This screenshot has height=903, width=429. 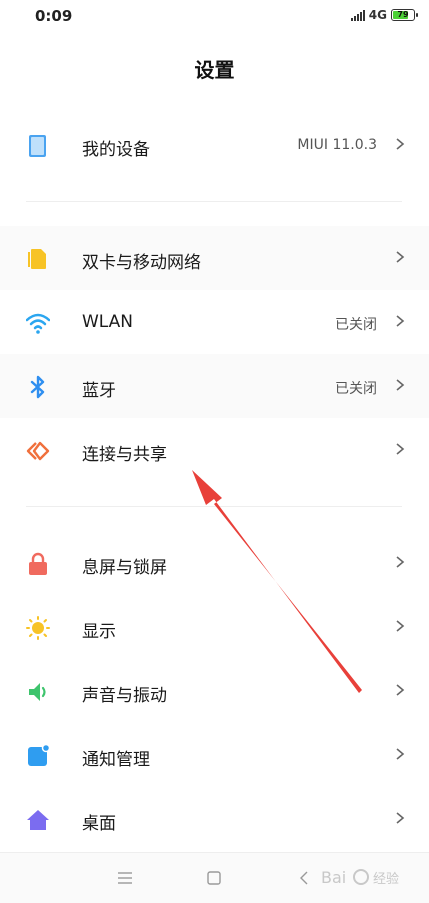 What do you see at coordinates (214, 70) in the screenshot?
I see `page-title: 设置` at bounding box center [214, 70].